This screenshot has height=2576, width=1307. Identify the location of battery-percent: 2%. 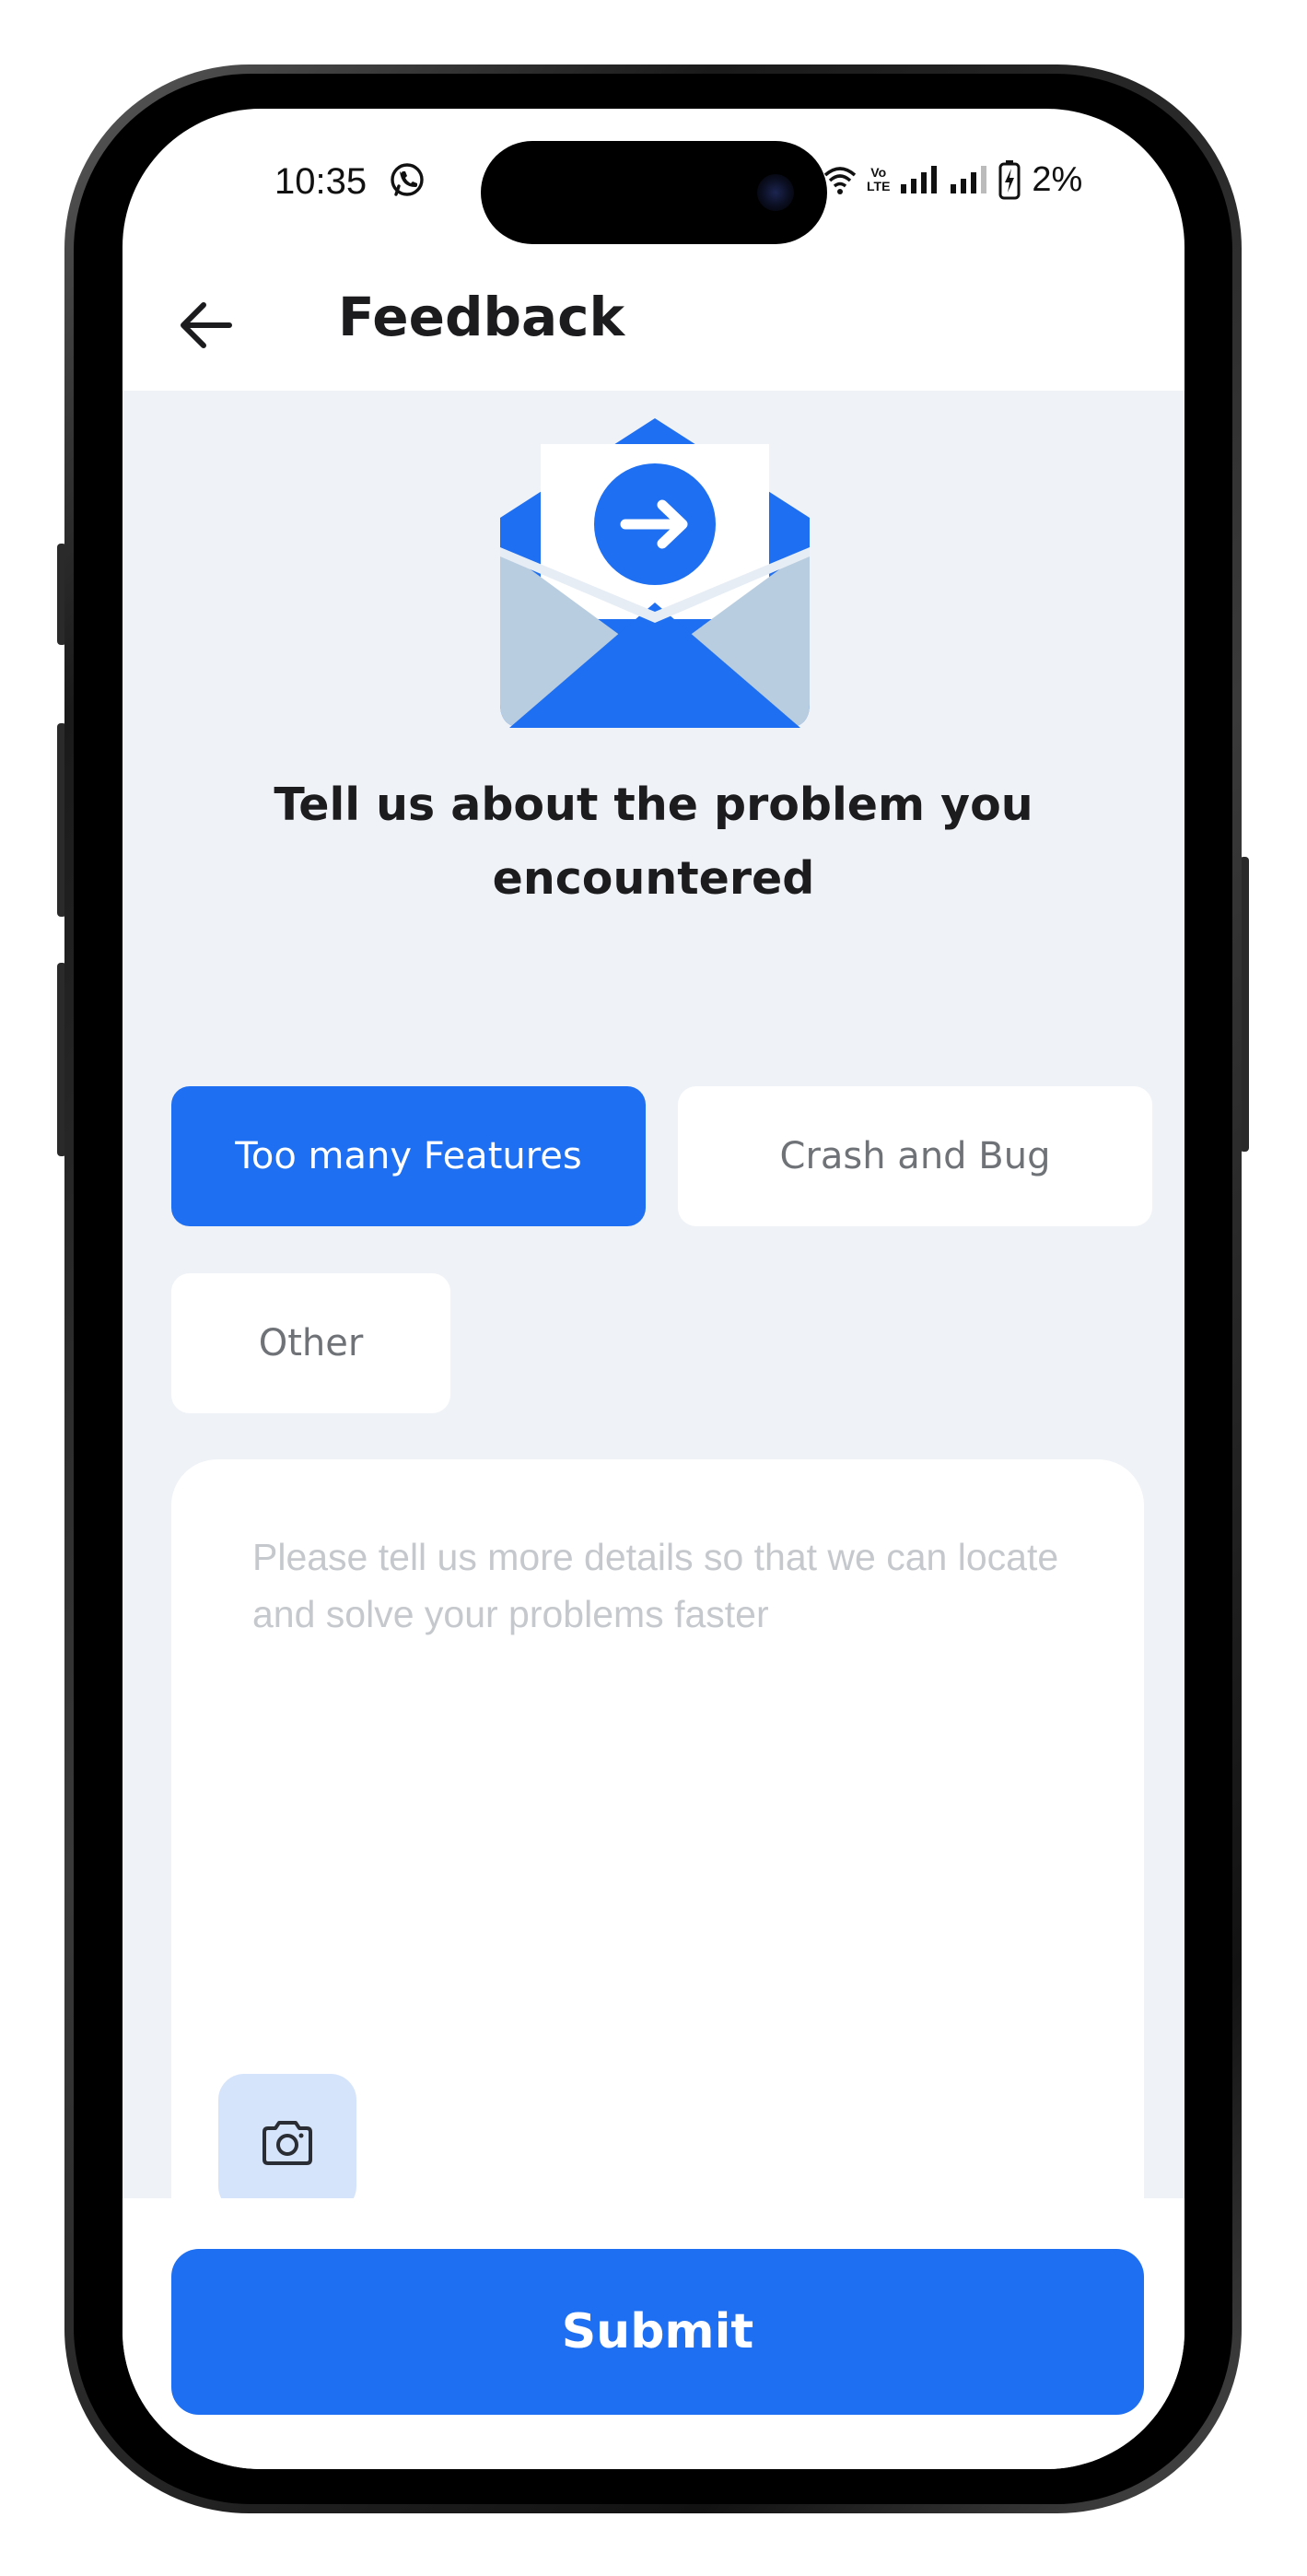
(1057, 179).